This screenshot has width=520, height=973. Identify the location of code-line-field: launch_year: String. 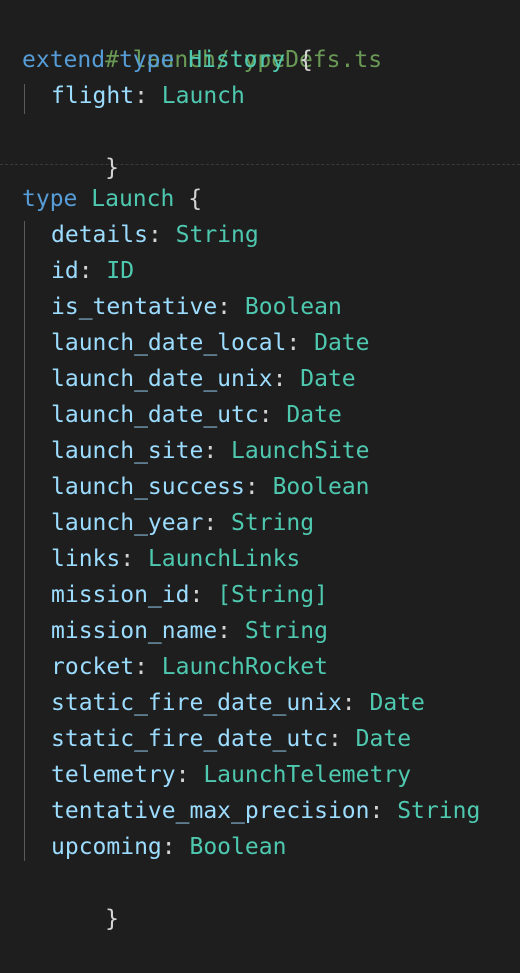
(260, 523).